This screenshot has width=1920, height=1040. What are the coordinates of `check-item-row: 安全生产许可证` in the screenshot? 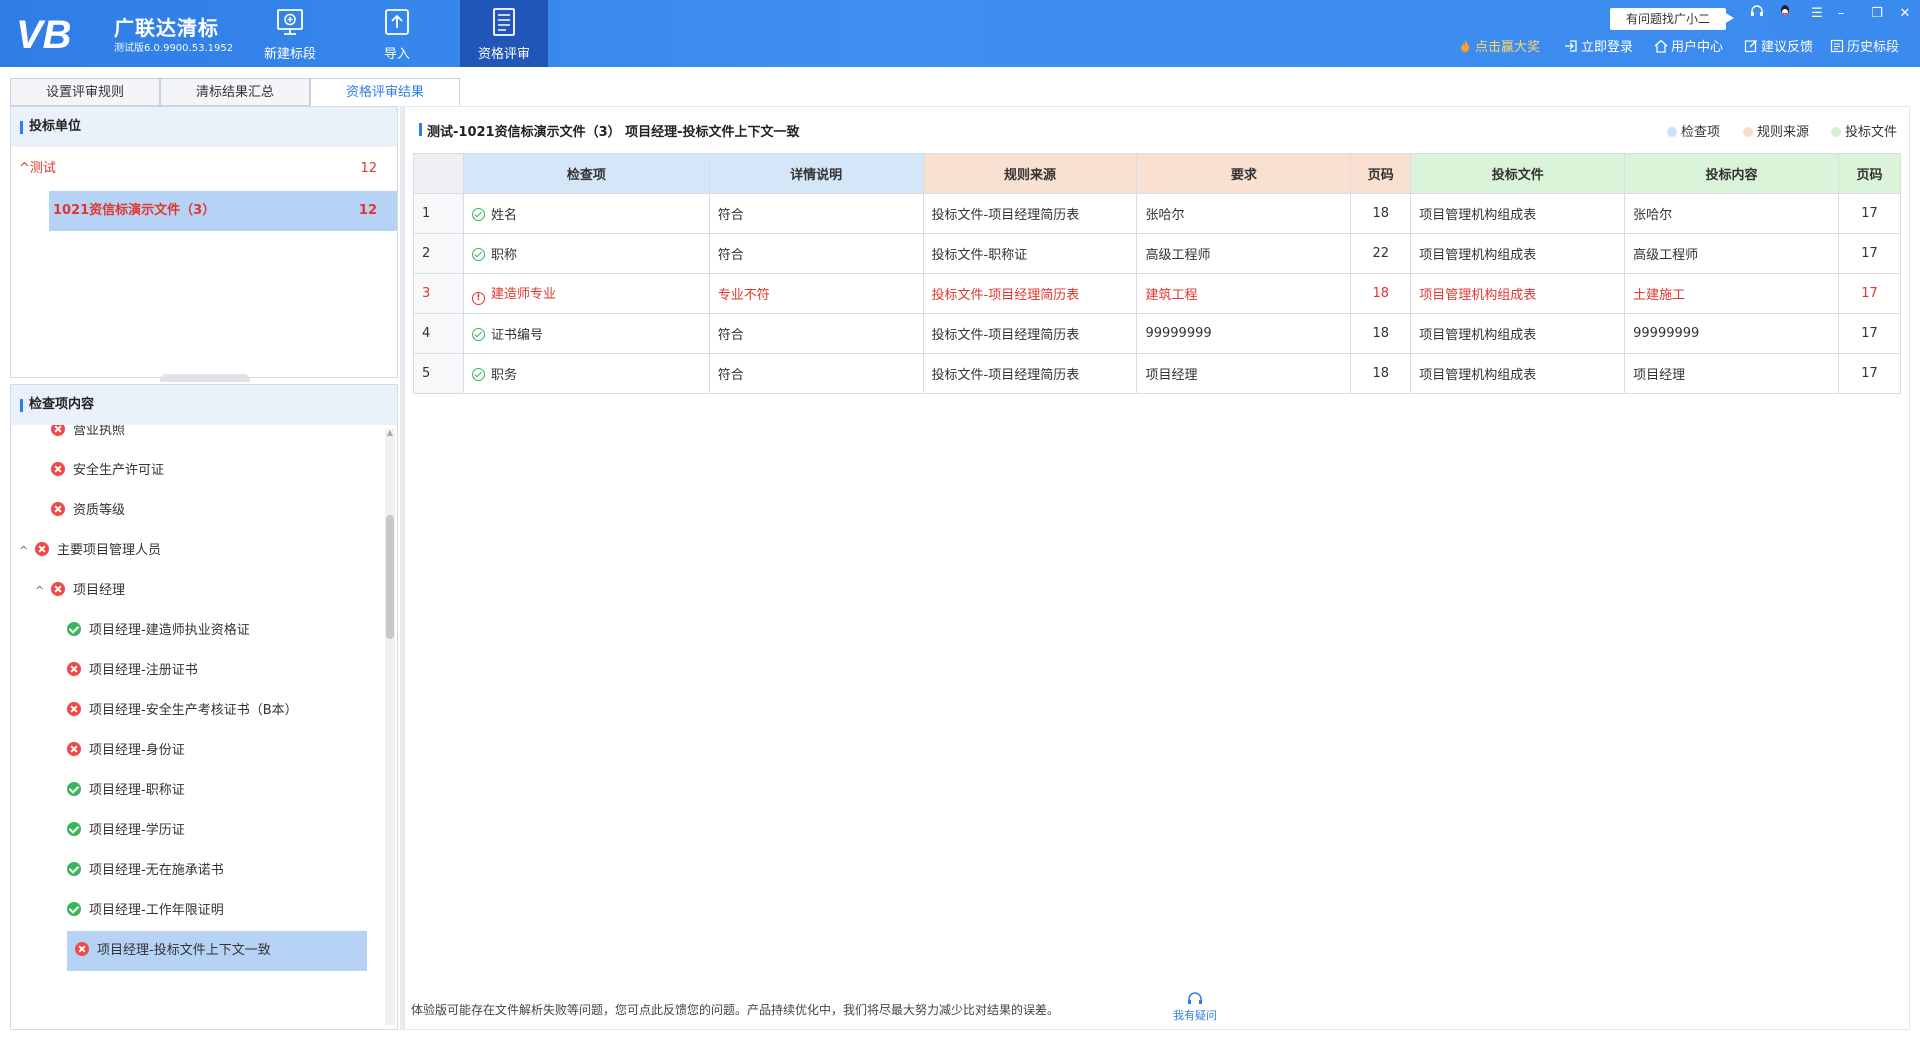 It's located at (107, 471).